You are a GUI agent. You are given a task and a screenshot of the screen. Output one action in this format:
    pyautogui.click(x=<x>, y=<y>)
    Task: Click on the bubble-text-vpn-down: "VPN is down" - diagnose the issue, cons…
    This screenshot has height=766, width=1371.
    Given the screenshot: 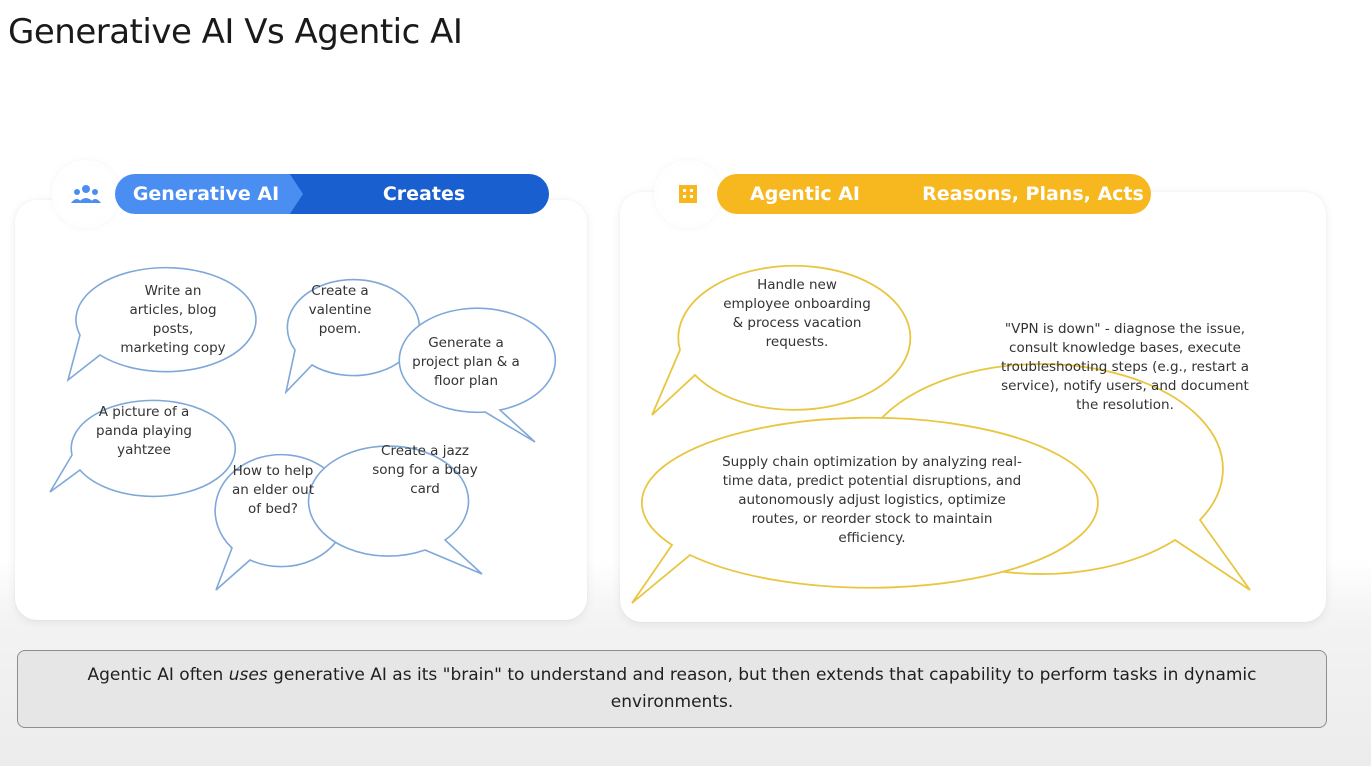 What is the action you would take?
    pyautogui.click(x=1125, y=367)
    